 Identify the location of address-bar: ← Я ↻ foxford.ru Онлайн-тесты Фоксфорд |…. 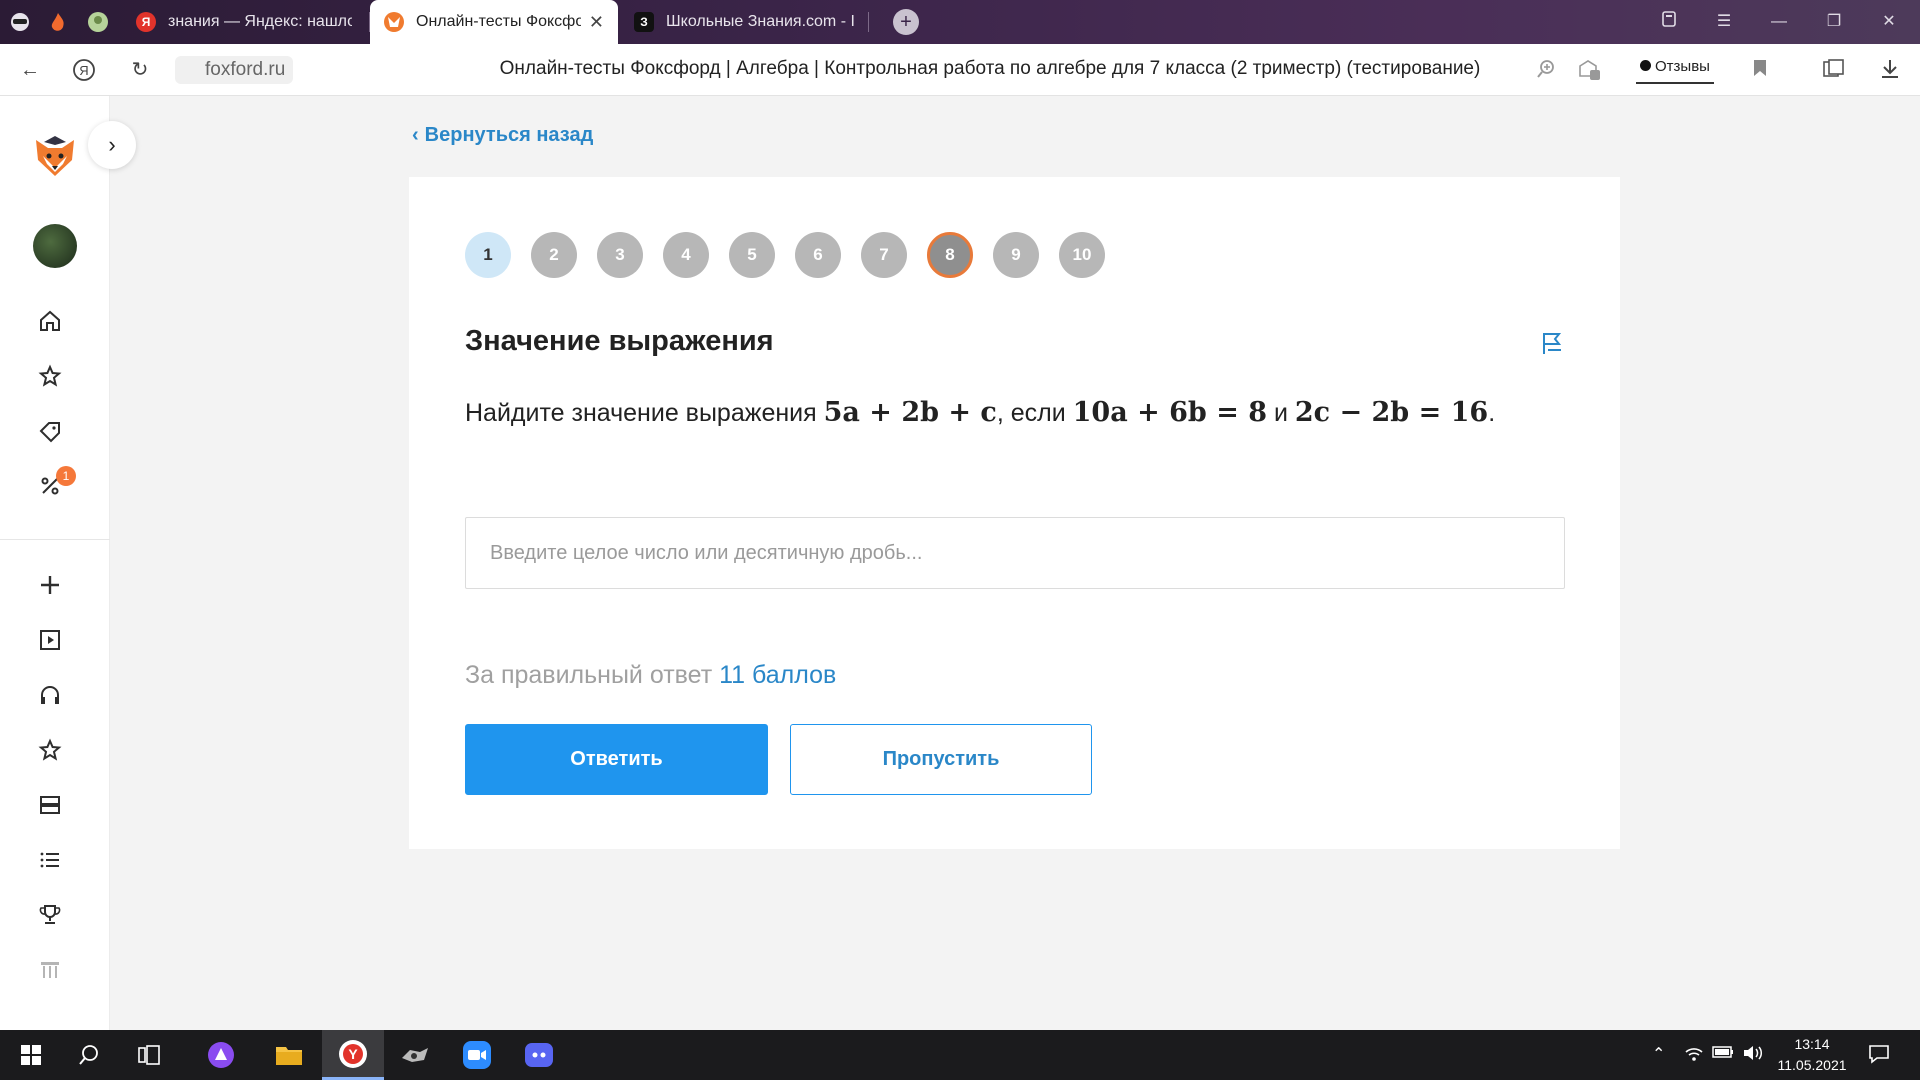
(960, 70).